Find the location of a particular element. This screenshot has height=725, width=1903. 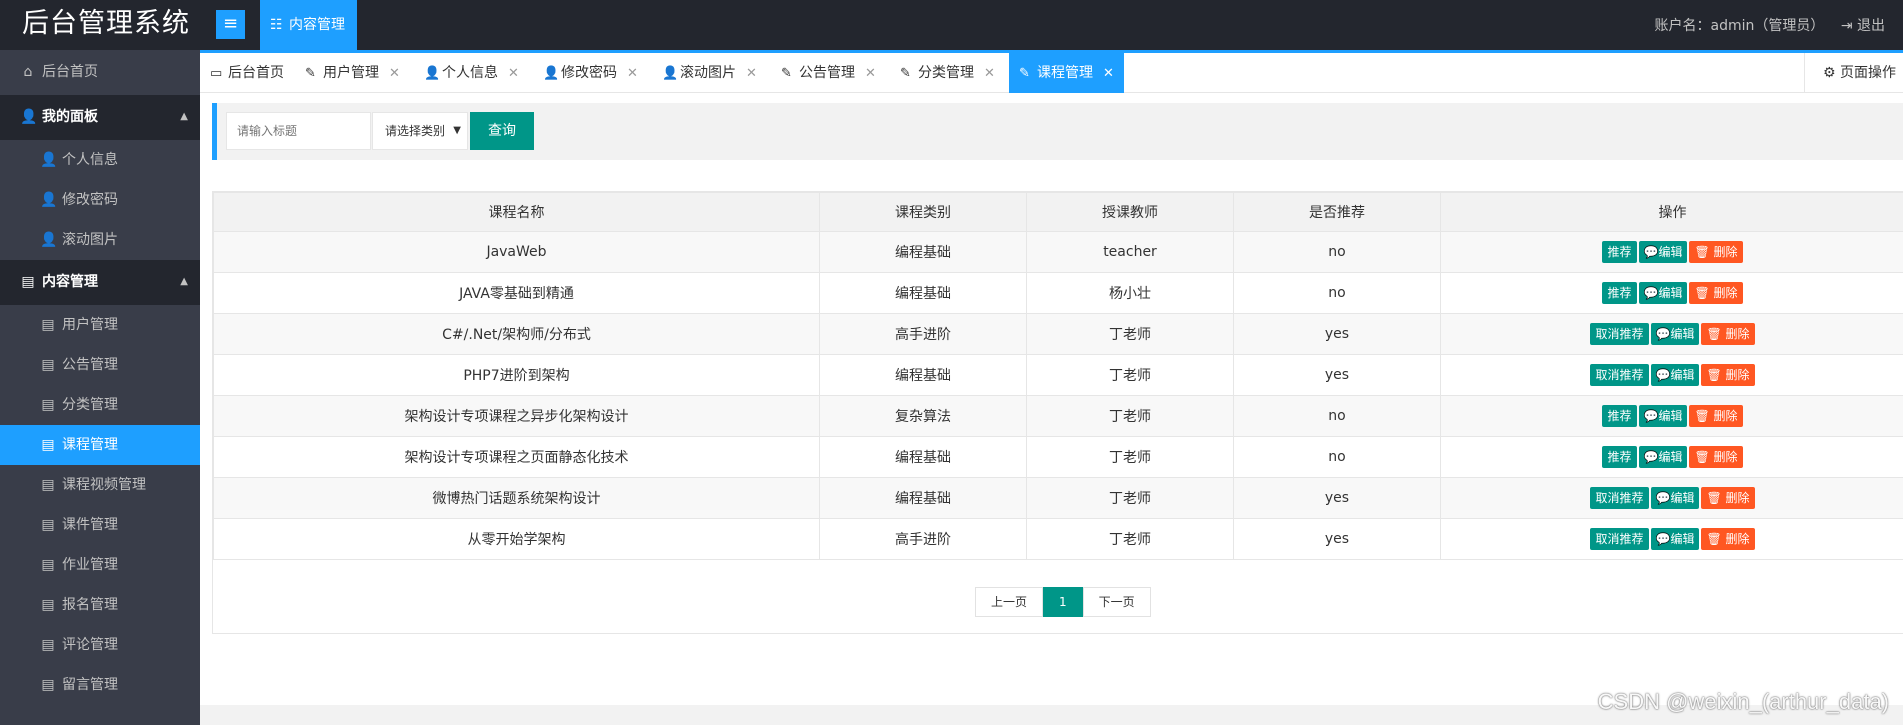

tab-notices: ✎ 公告管理 ✕ is located at coordinates (828, 73).